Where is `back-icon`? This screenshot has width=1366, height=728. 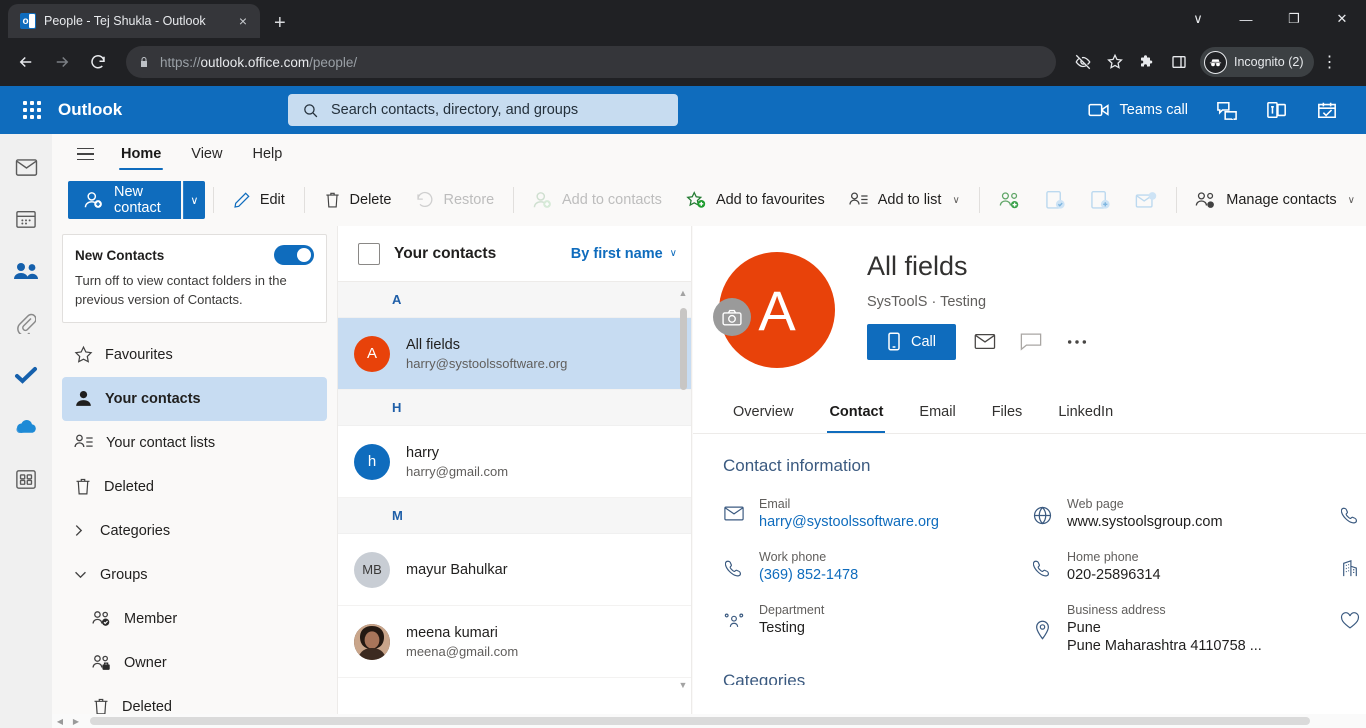
back-icon is located at coordinates (26, 62).